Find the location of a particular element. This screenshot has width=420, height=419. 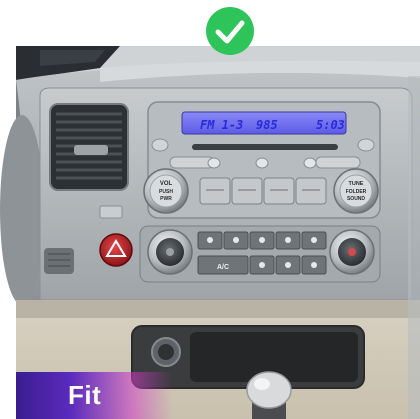

vent-tab is located at coordinates (91, 150).